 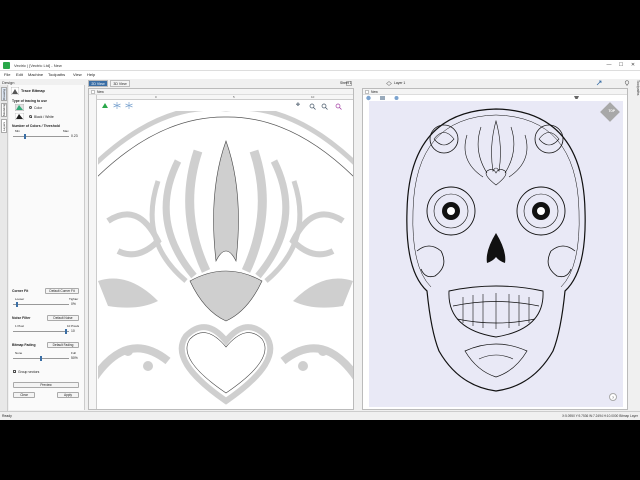 What do you see at coordinates (62, 291) in the screenshot?
I see `default-corner-fit-button: Default Corner Fit` at bounding box center [62, 291].